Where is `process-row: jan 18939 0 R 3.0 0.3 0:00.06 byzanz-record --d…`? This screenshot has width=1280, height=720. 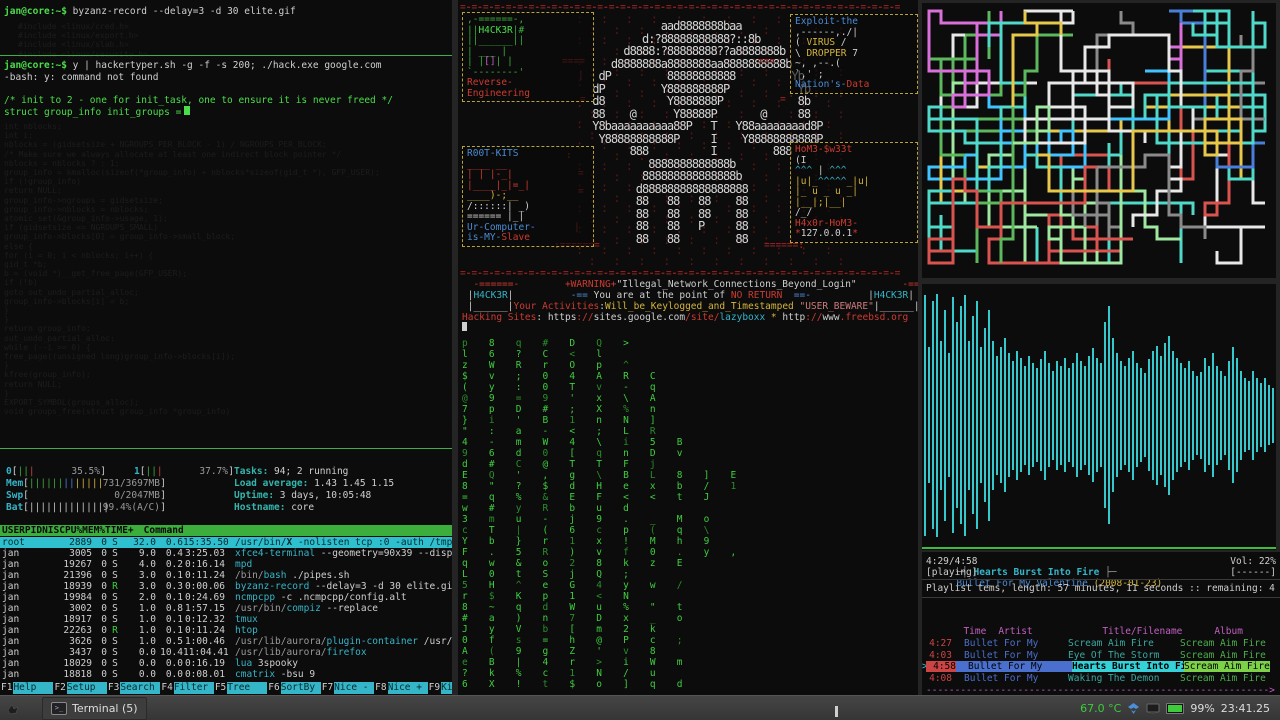 process-row: jan 18939 0 R 3.0 0.3 0:00.06 byzanz-record --d… is located at coordinates (226, 586).